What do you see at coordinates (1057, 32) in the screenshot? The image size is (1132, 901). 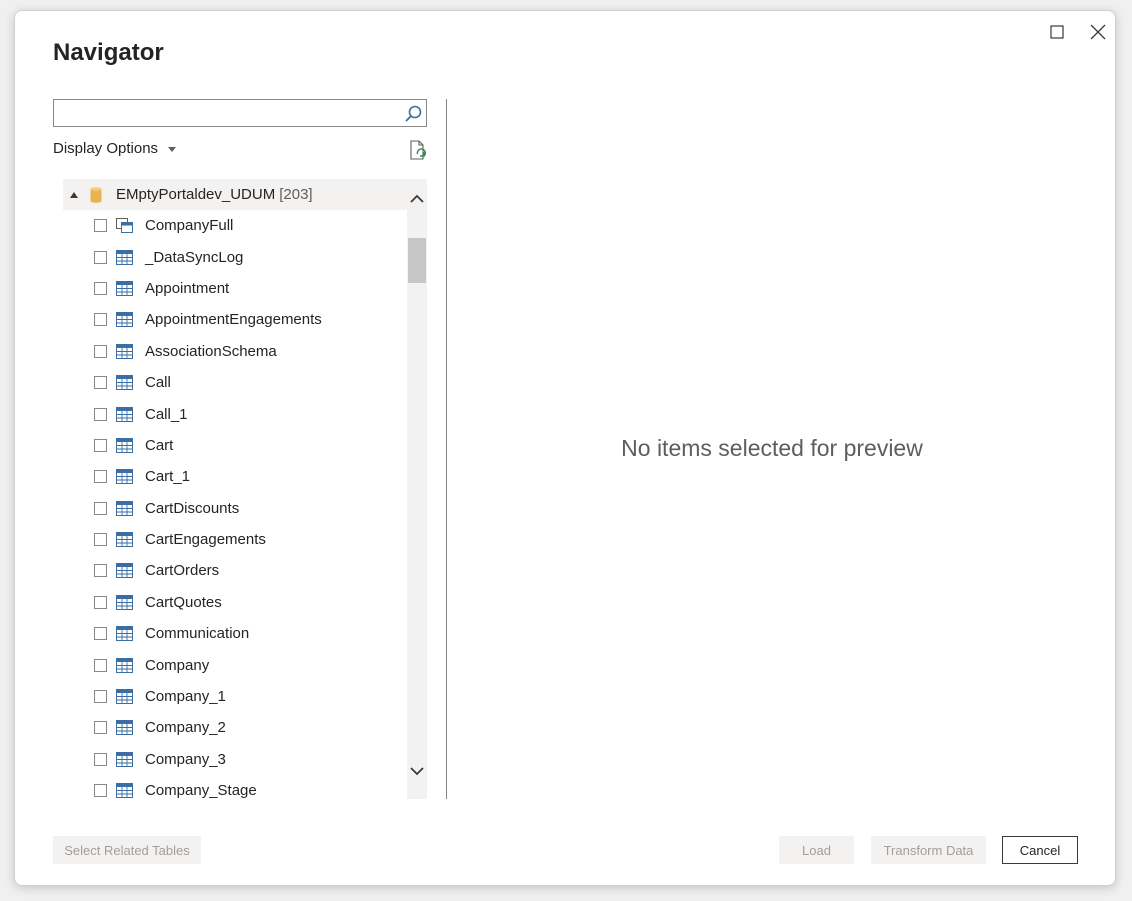 I see `maximize-icon` at bounding box center [1057, 32].